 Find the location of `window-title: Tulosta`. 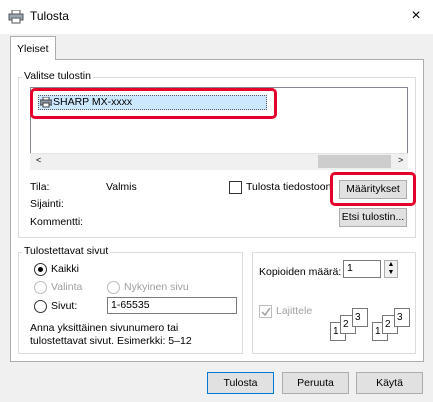

window-title: Tulosta is located at coordinates (49, 16).